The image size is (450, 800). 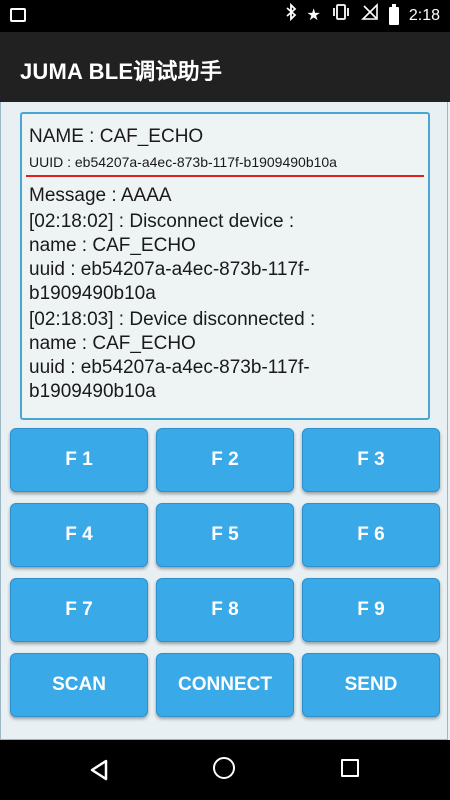 I want to click on f7-button: F 7, so click(x=79, y=610).